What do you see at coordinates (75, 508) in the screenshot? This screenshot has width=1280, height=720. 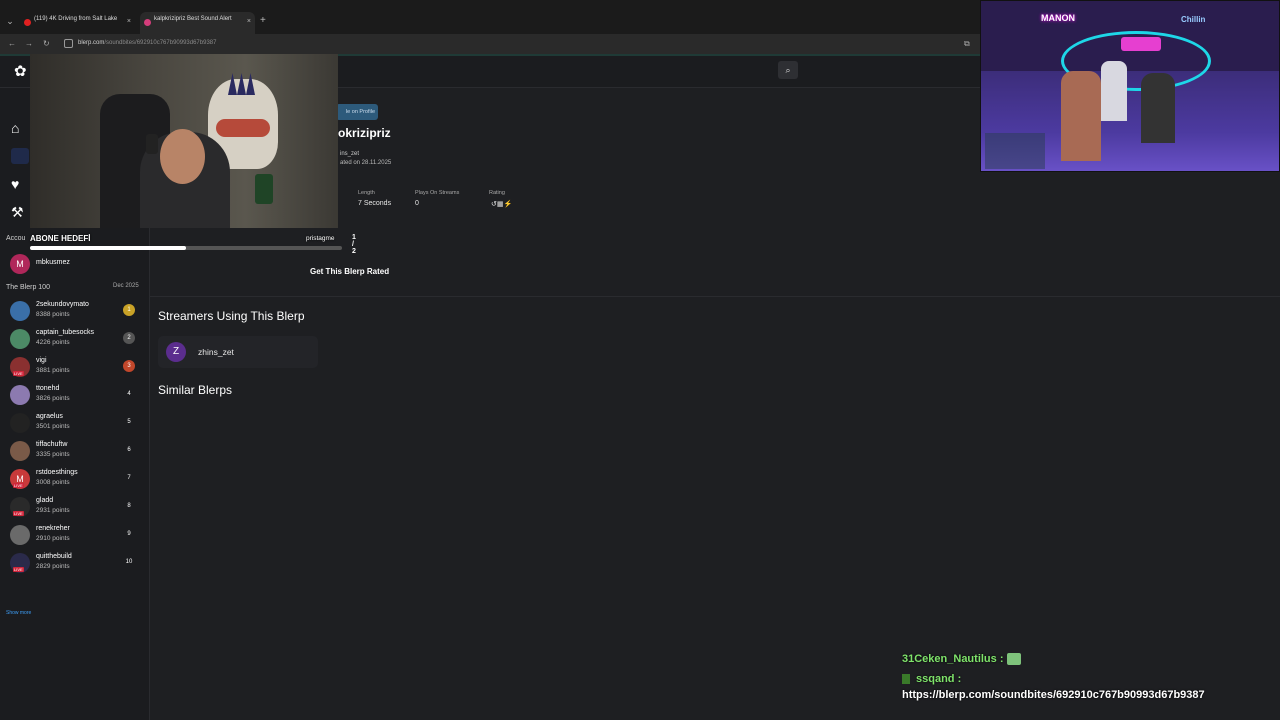 I see `leaderboard-row: LIVE gladd 2931 points 8` at bounding box center [75, 508].